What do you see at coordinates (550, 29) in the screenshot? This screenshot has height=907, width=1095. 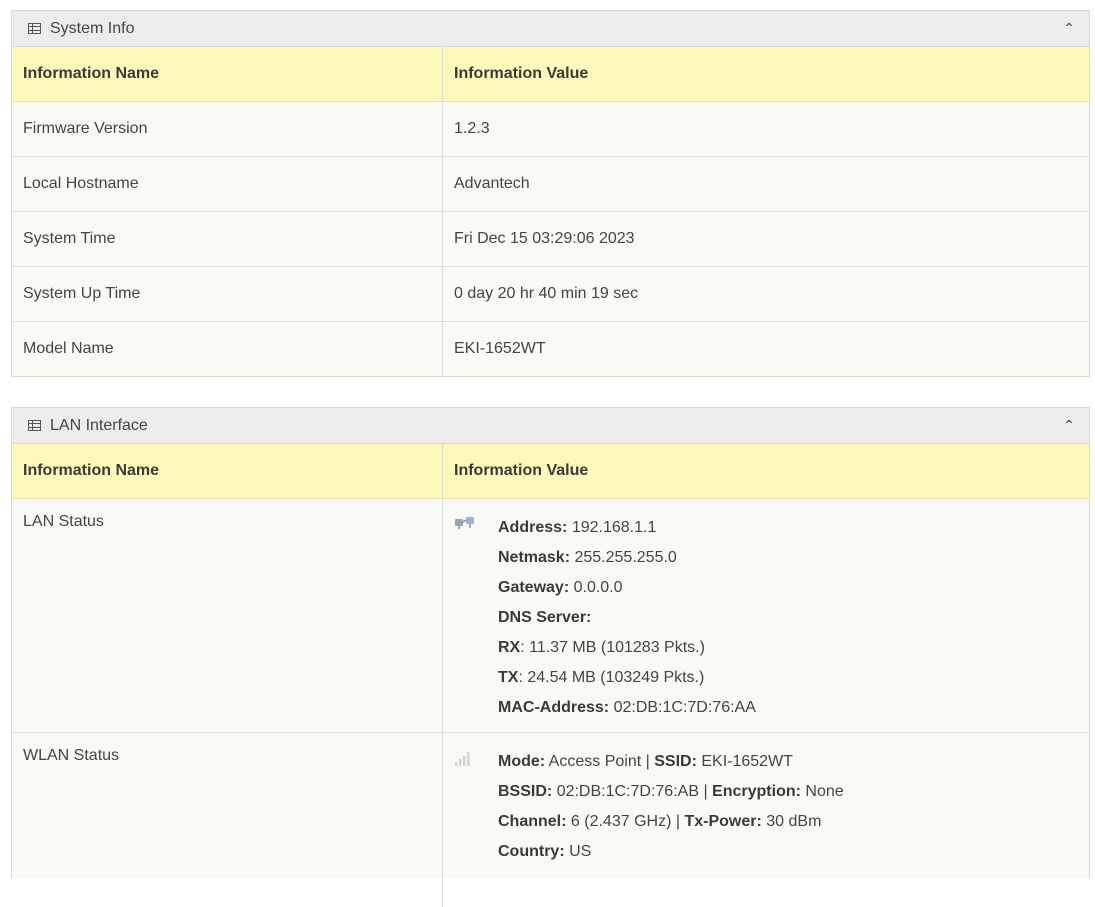 I see `system-info-header: System Info ⌃` at bounding box center [550, 29].